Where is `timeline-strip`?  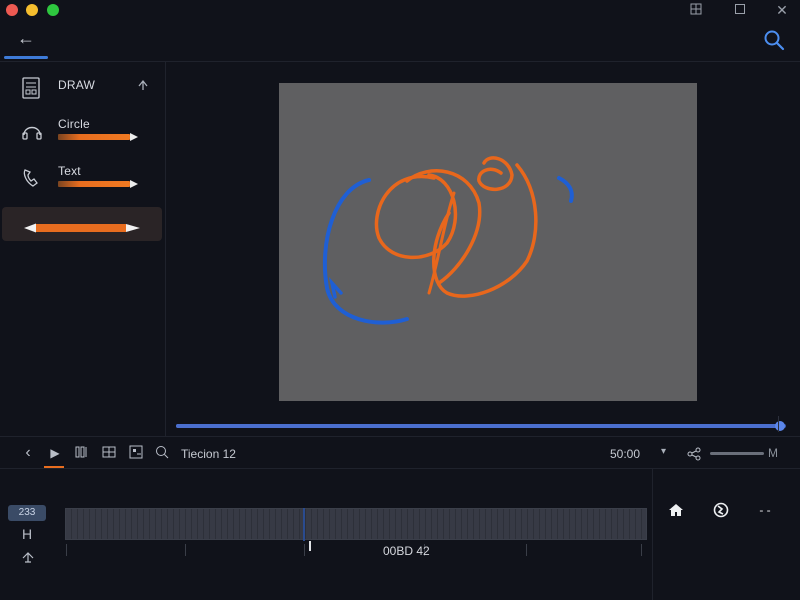 timeline-strip is located at coordinates (356, 524).